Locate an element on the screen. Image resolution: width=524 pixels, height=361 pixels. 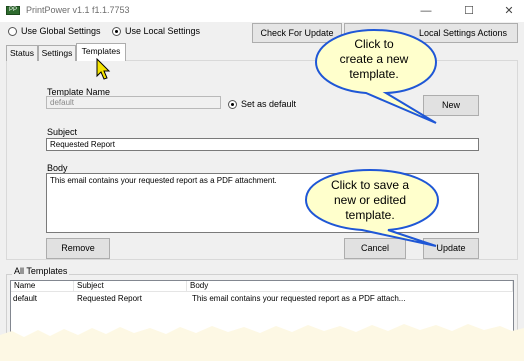
new-callout-line-1: Click to is located at coordinates (374, 44).